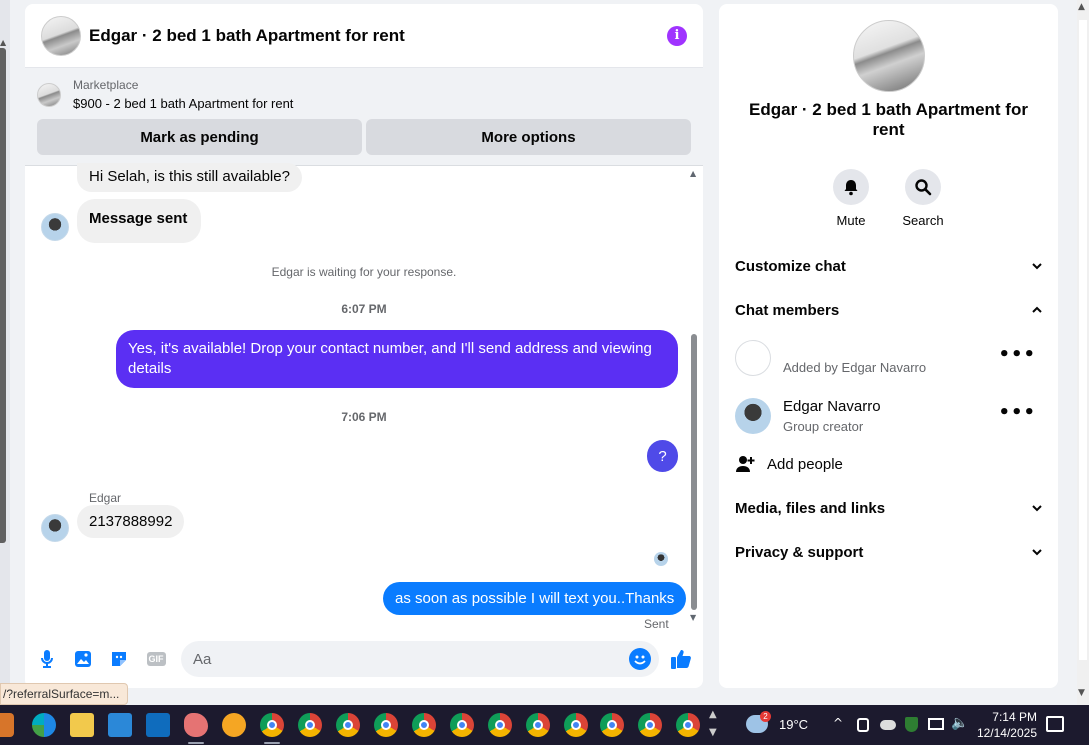  I want to click on marketplace-label: Marketplace, so click(106, 85).